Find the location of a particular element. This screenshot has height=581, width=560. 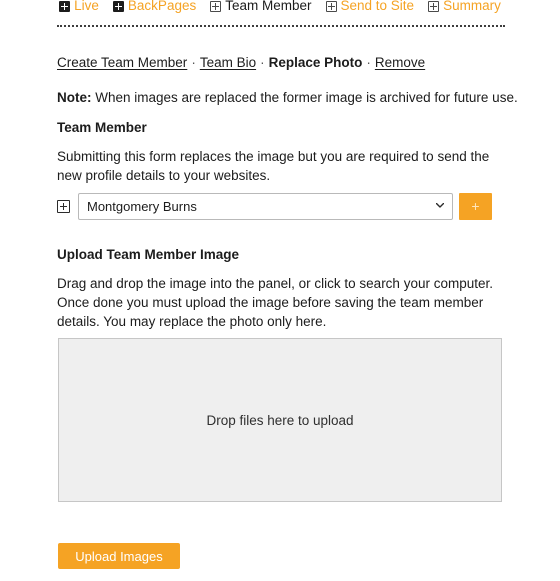

team-member-heading: Team Member is located at coordinates (102, 127).